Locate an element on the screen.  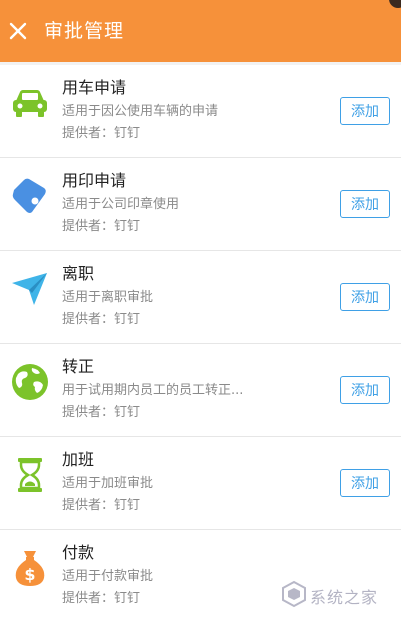
money-bag-icon: $ is located at coordinates (30, 568).